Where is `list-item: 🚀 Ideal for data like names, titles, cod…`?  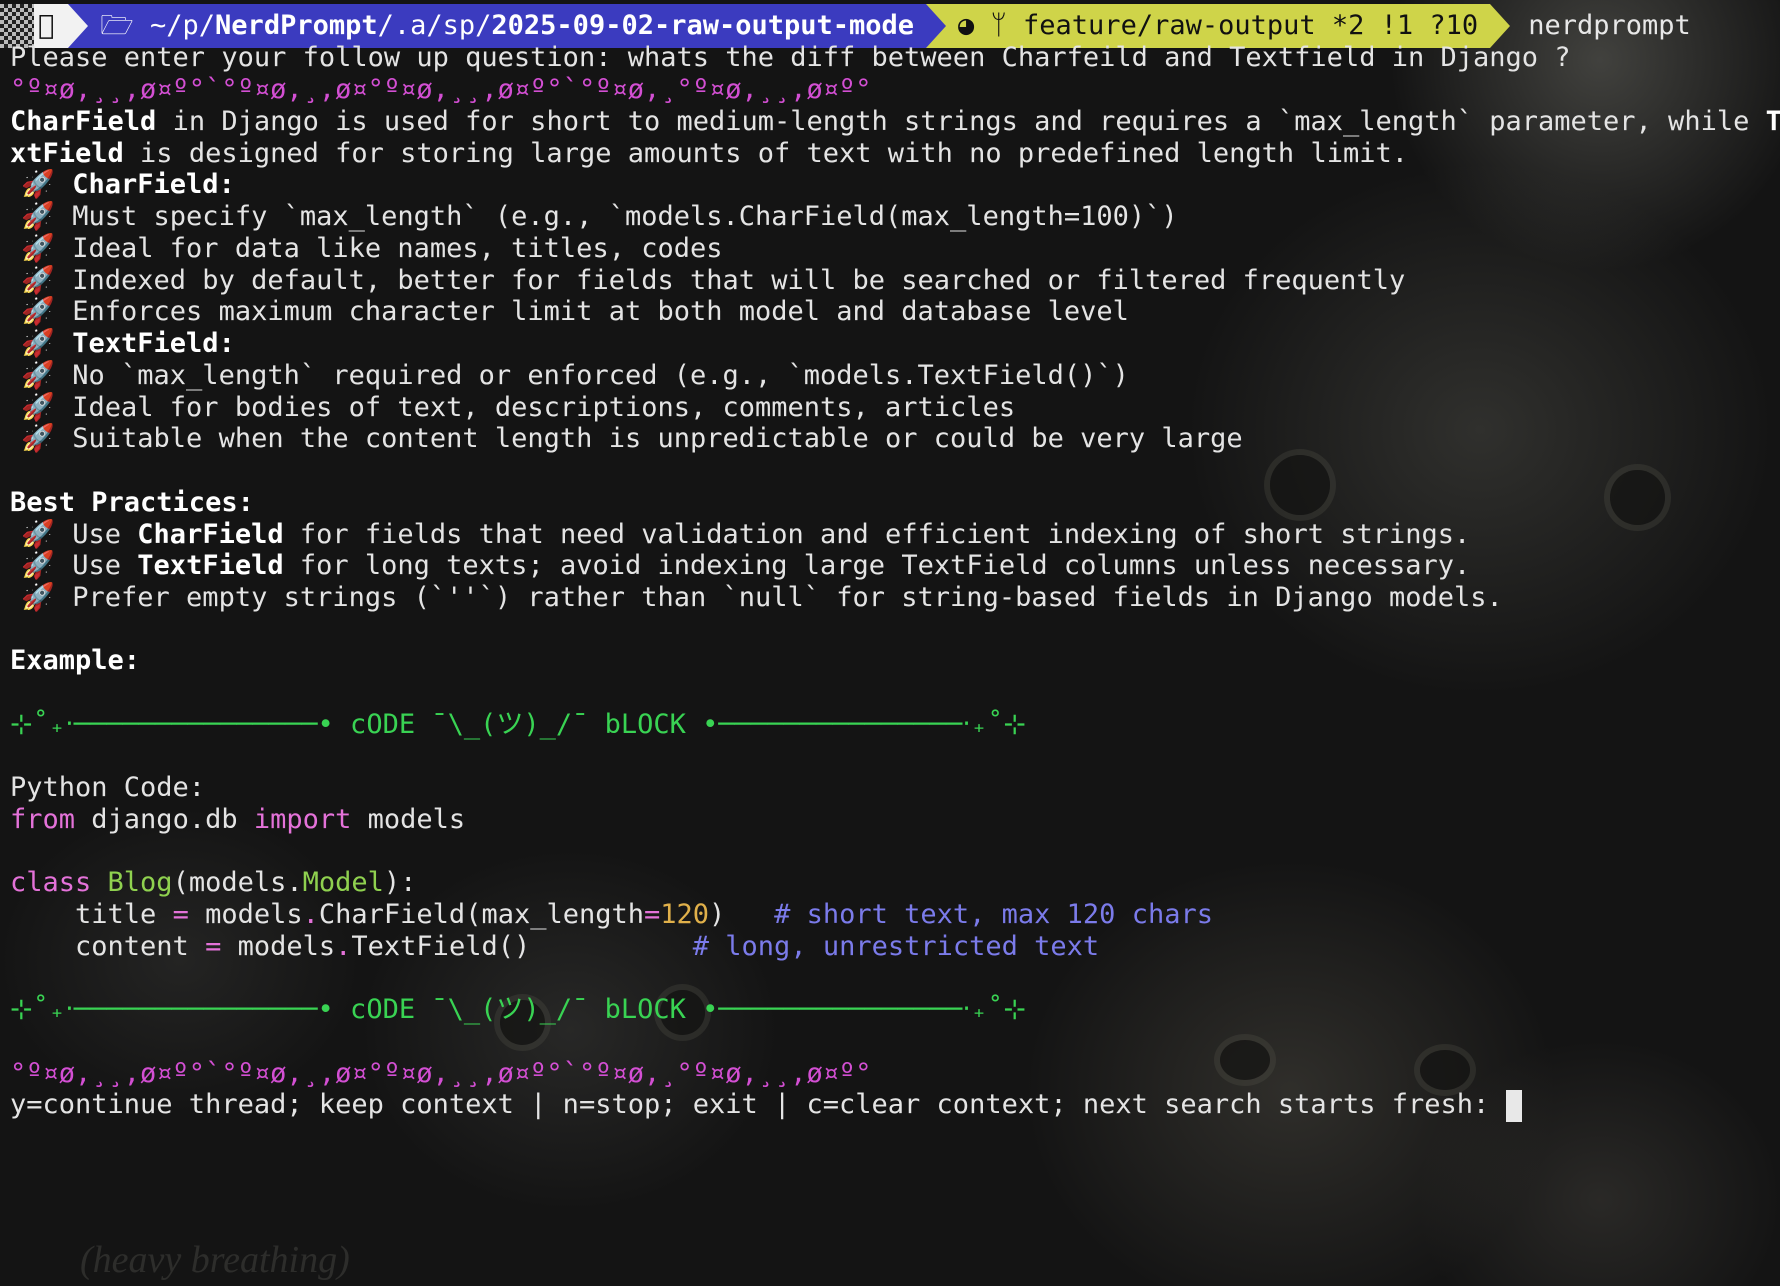
list-item: 🚀 Ideal for data like names, titles, cod… is located at coordinates (371, 249).